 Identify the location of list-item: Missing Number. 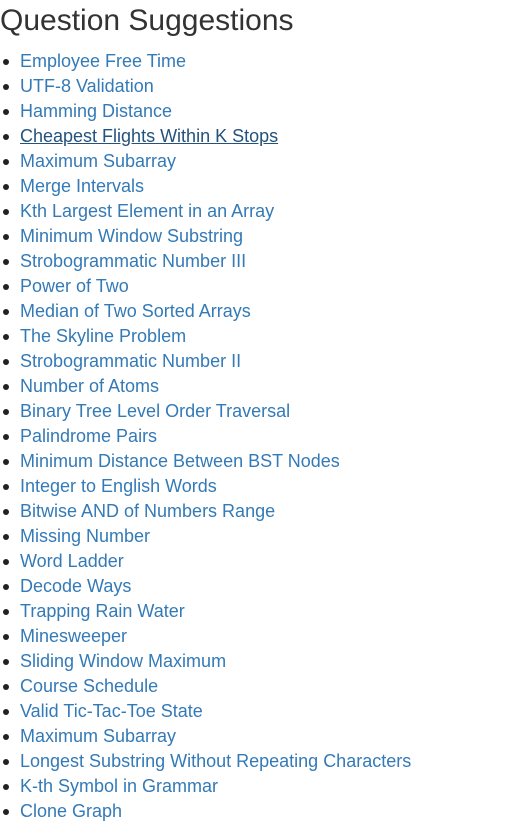
(205, 536).